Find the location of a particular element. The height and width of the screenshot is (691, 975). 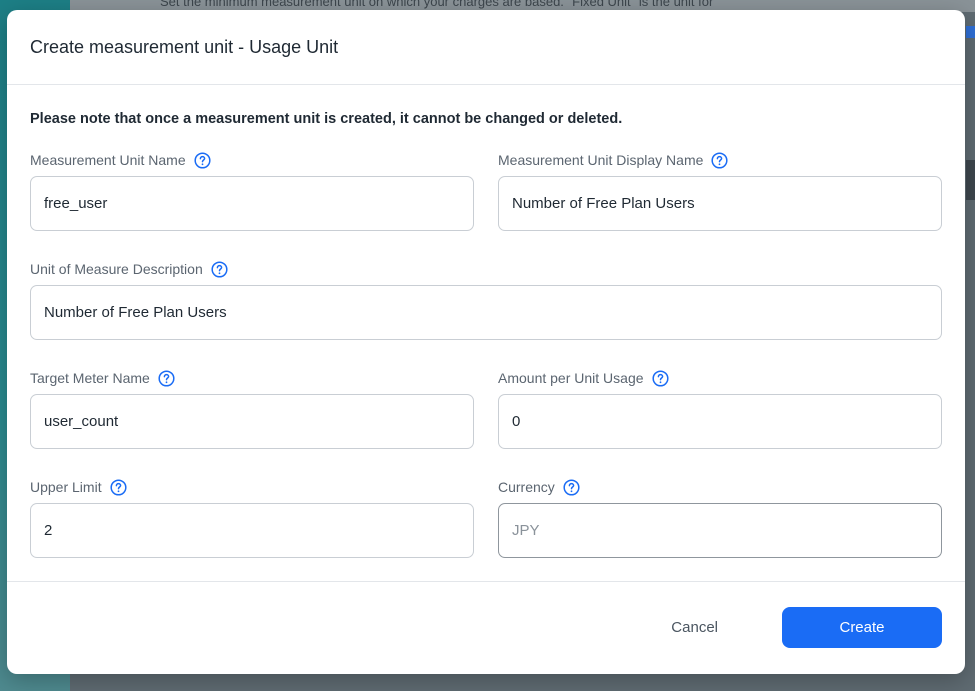

dialog-footer: Cancel Create is located at coordinates (486, 627).